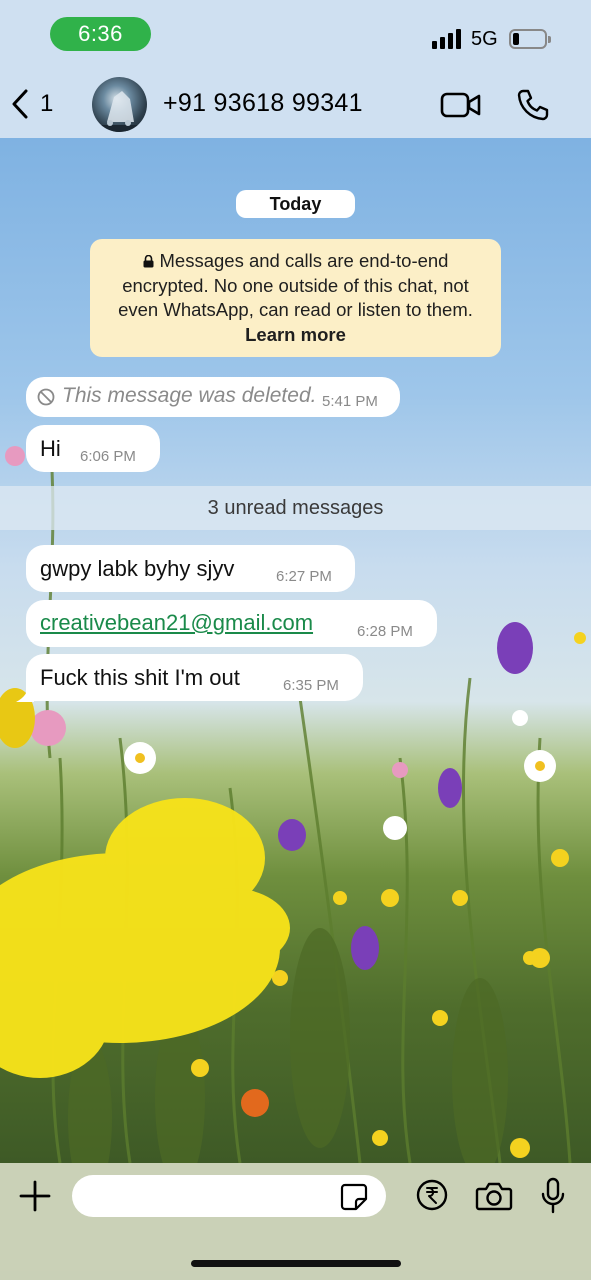  I want to click on message-text: Fuck this shit I'm out, so click(140, 677).